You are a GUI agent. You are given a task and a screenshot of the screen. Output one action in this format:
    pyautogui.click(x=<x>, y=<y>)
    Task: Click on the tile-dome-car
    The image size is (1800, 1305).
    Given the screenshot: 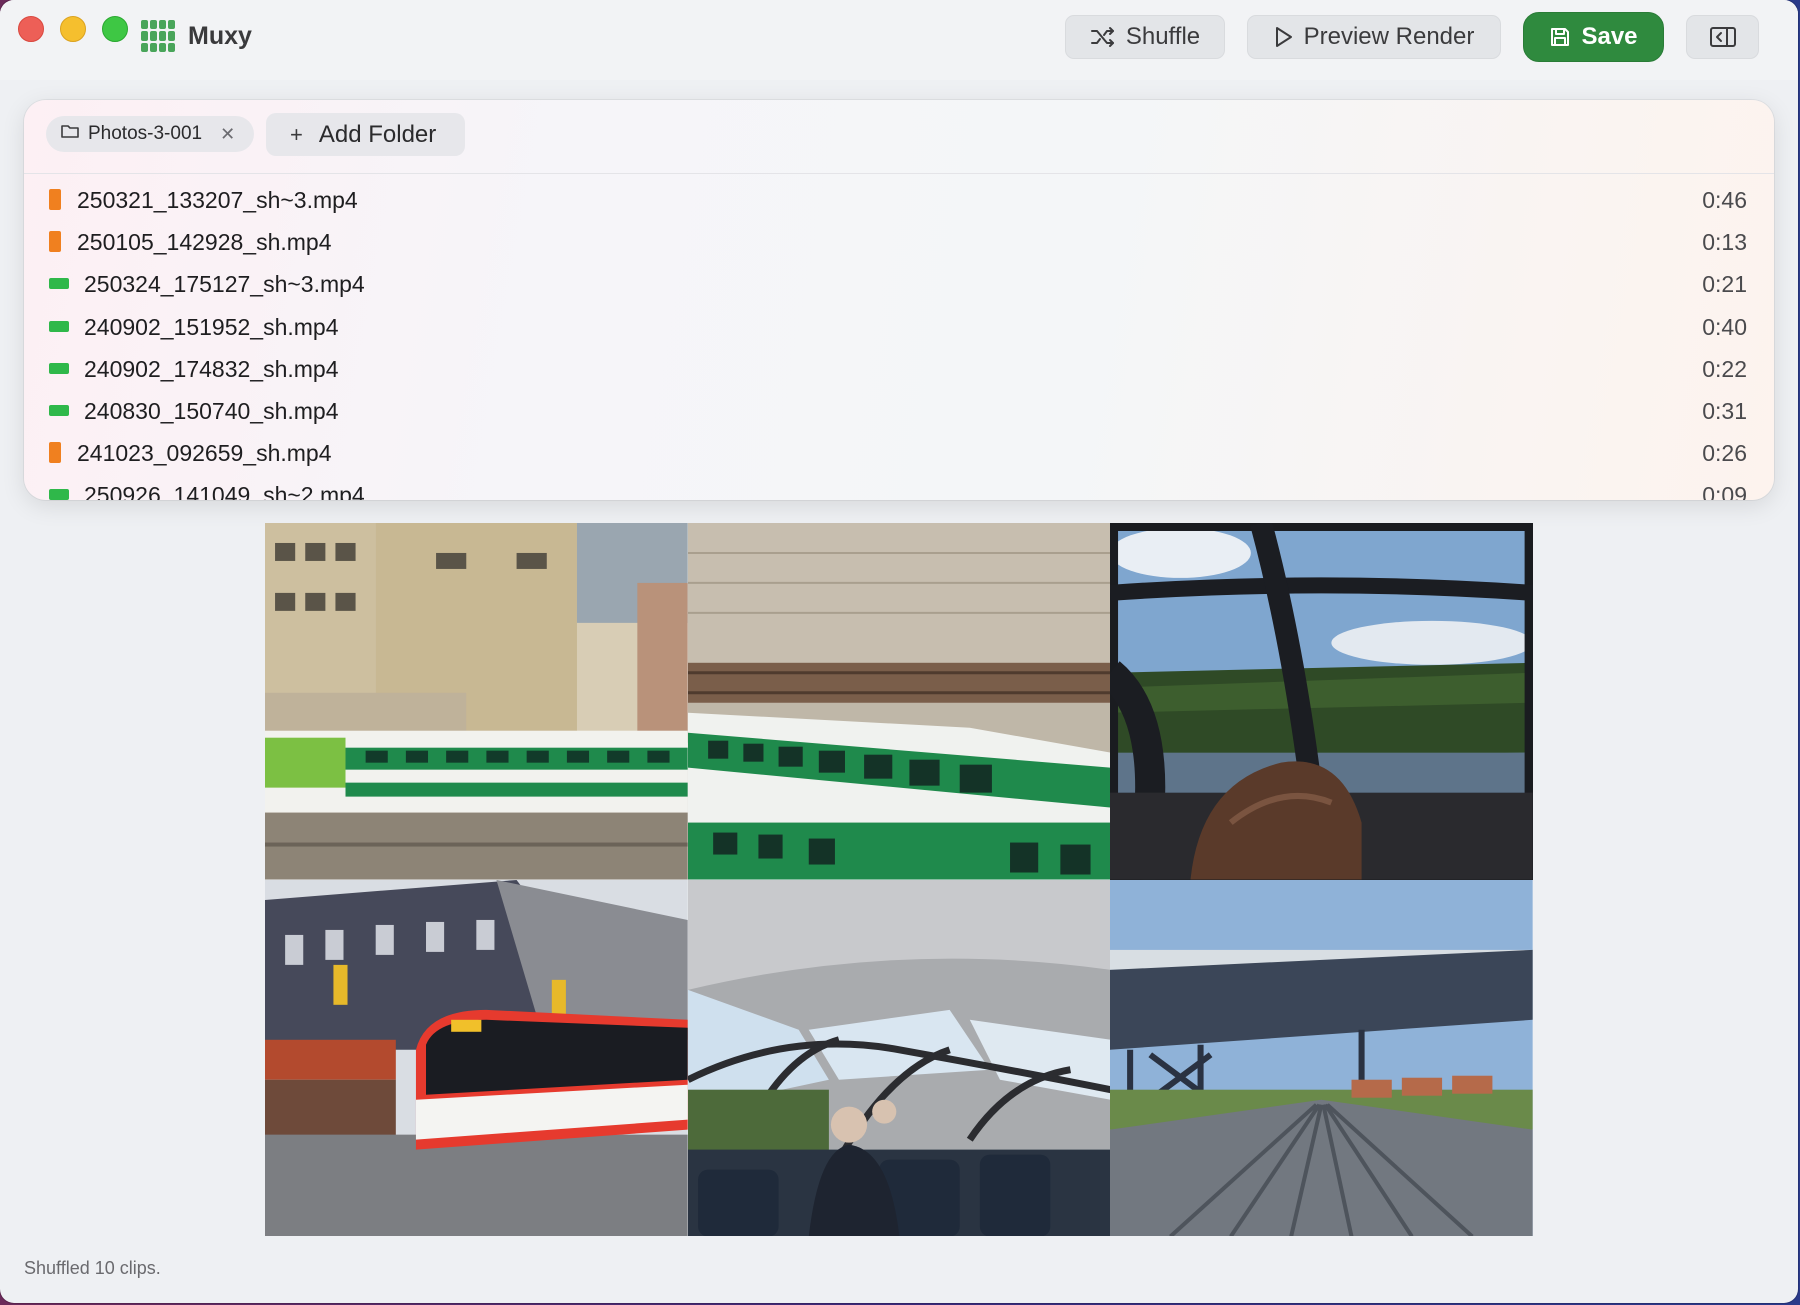 What is the action you would take?
    pyautogui.click(x=899, y=1057)
    